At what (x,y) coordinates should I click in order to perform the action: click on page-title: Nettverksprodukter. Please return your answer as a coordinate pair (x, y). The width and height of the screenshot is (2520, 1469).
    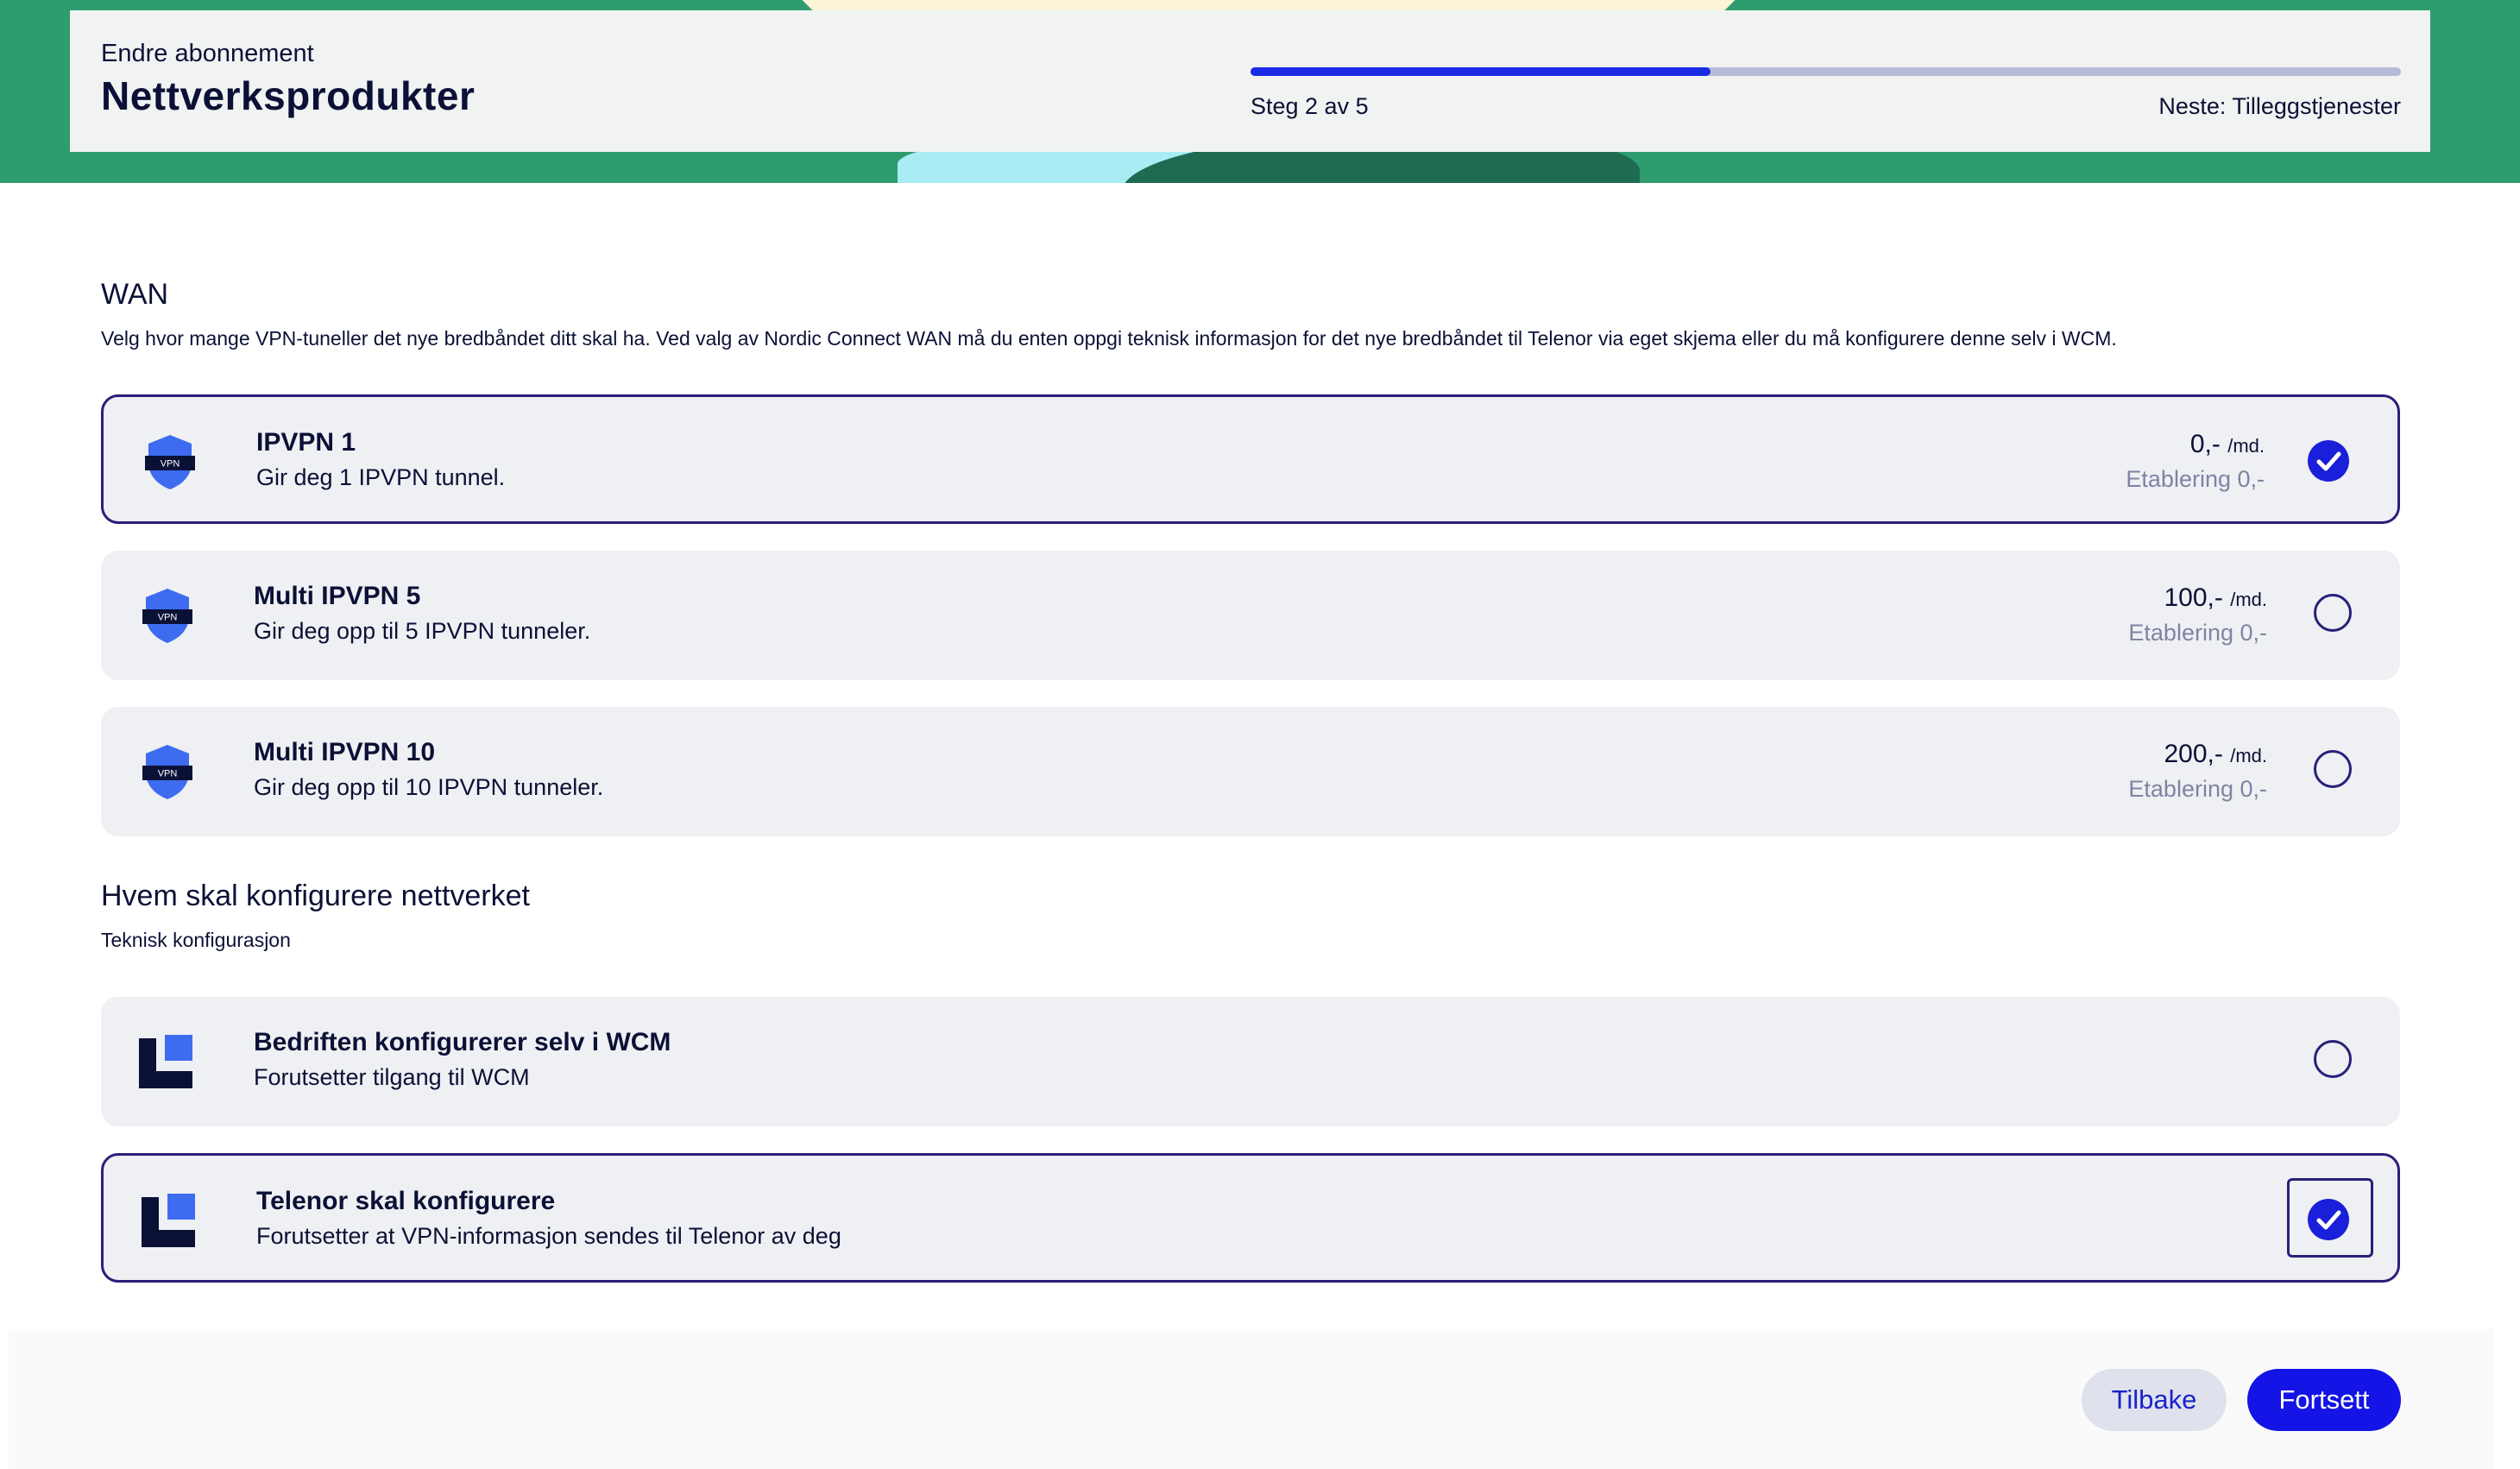
    Looking at the image, I should click on (289, 95).